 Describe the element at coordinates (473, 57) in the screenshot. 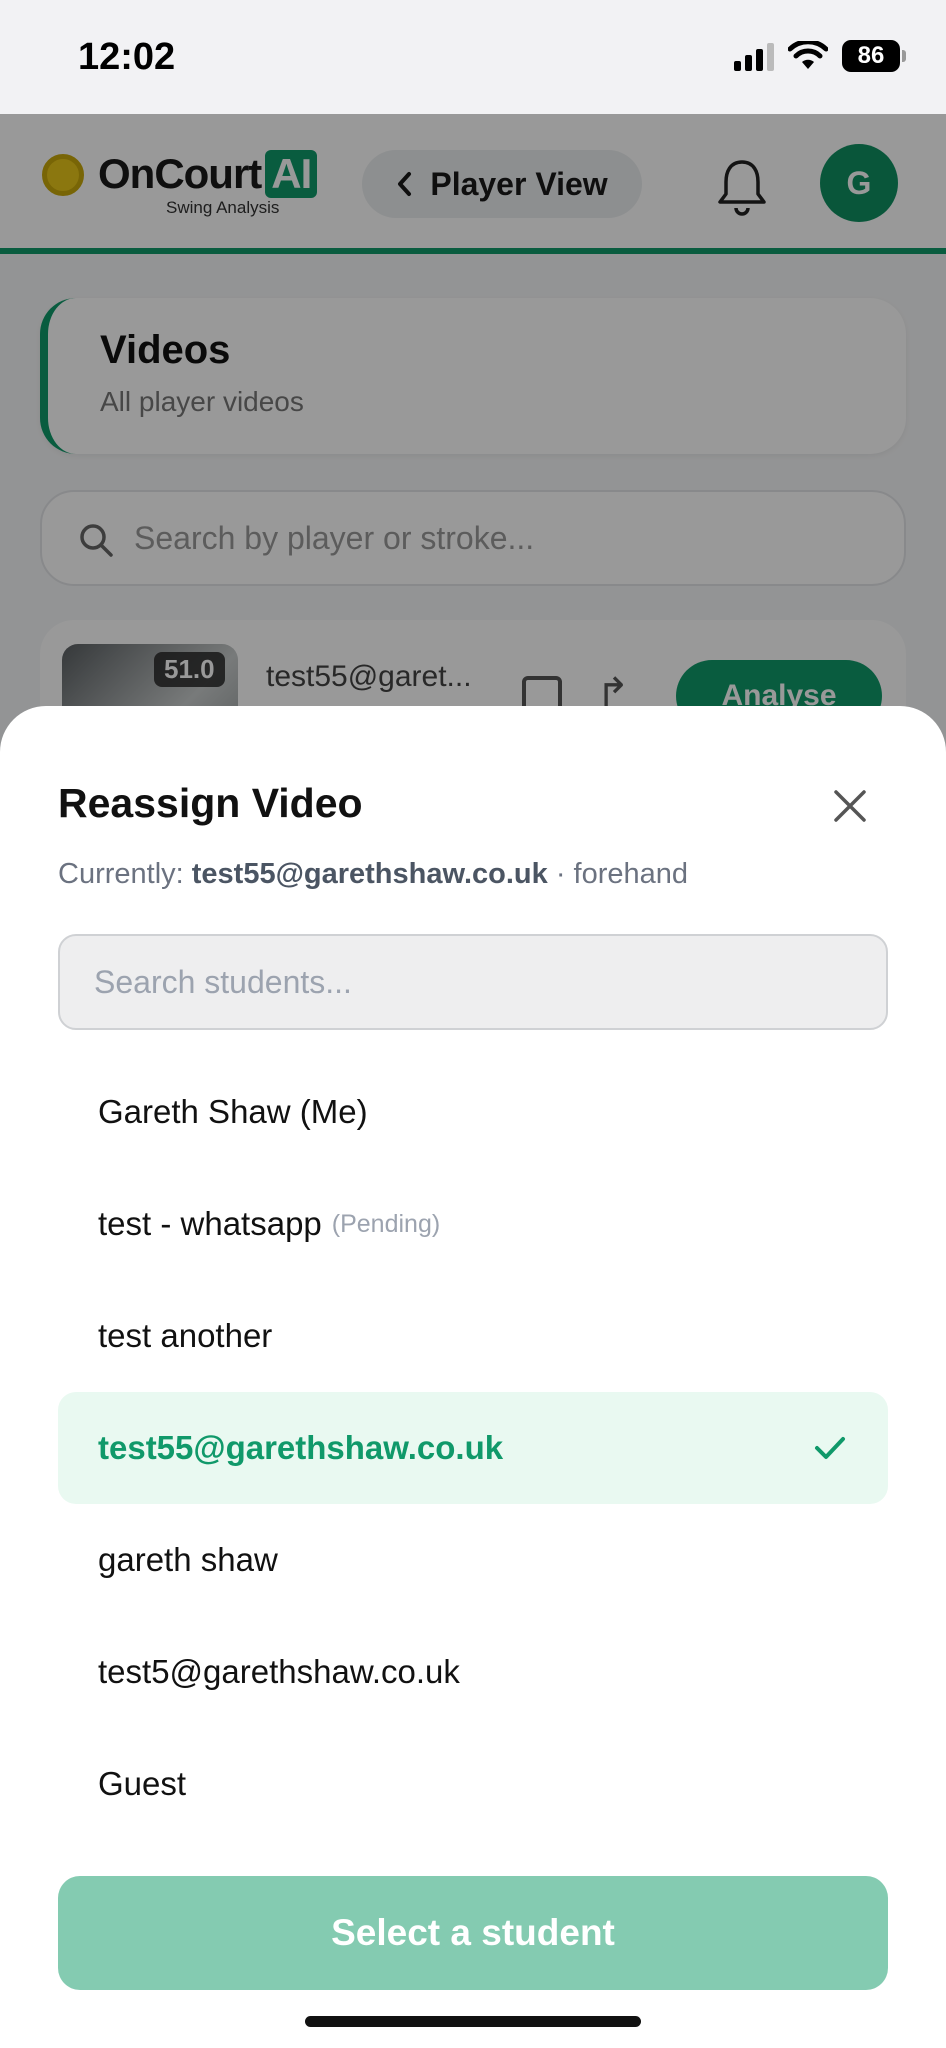

I see `status-bar: 12:02 86` at that location.